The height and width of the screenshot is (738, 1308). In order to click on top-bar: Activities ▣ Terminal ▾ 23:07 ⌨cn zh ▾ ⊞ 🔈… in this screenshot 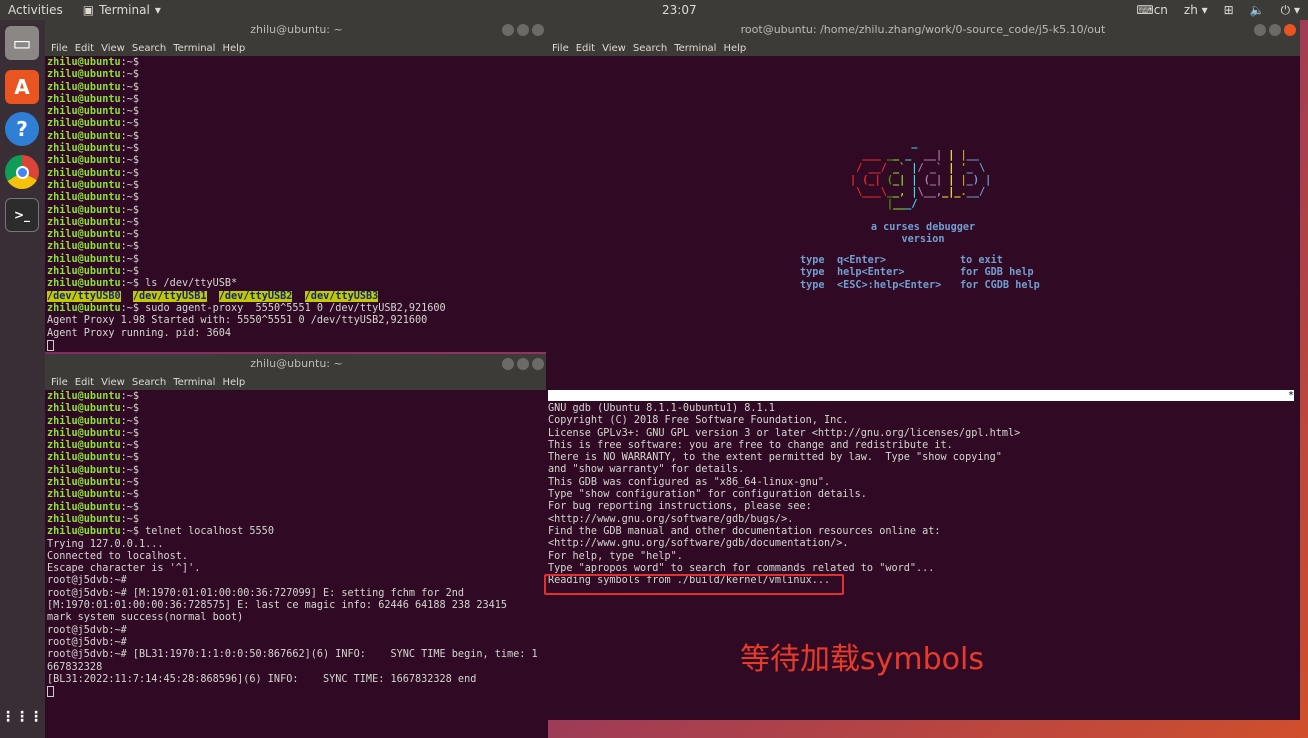, I will do `click(654, 10)`.